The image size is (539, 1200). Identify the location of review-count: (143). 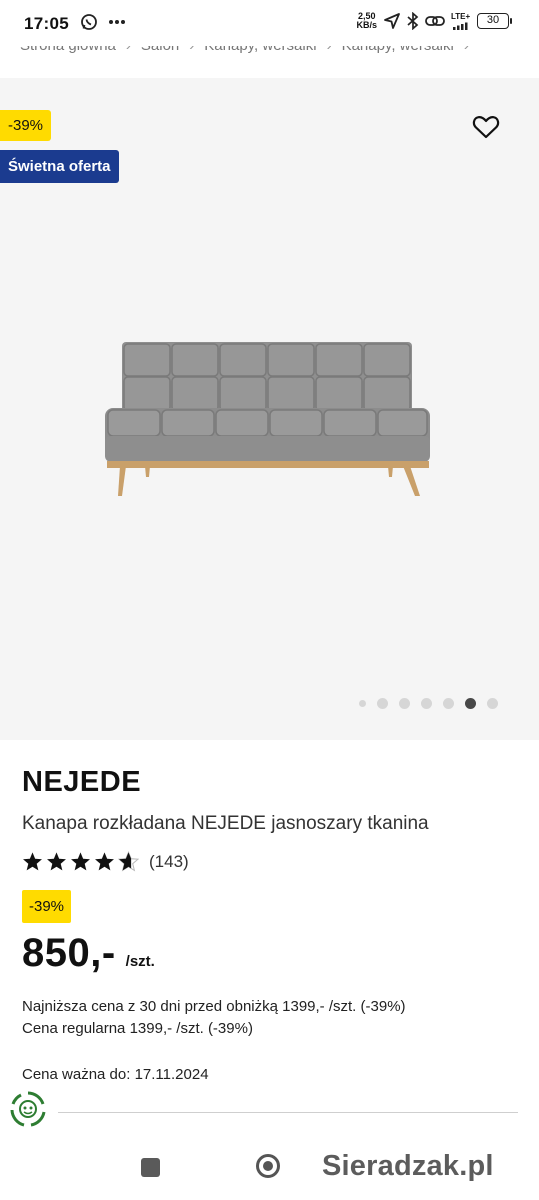
(169, 862).